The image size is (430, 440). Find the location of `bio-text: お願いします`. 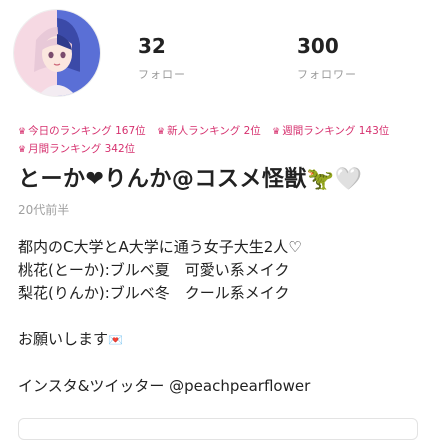

bio-text: お願いします is located at coordinates (63, 339).